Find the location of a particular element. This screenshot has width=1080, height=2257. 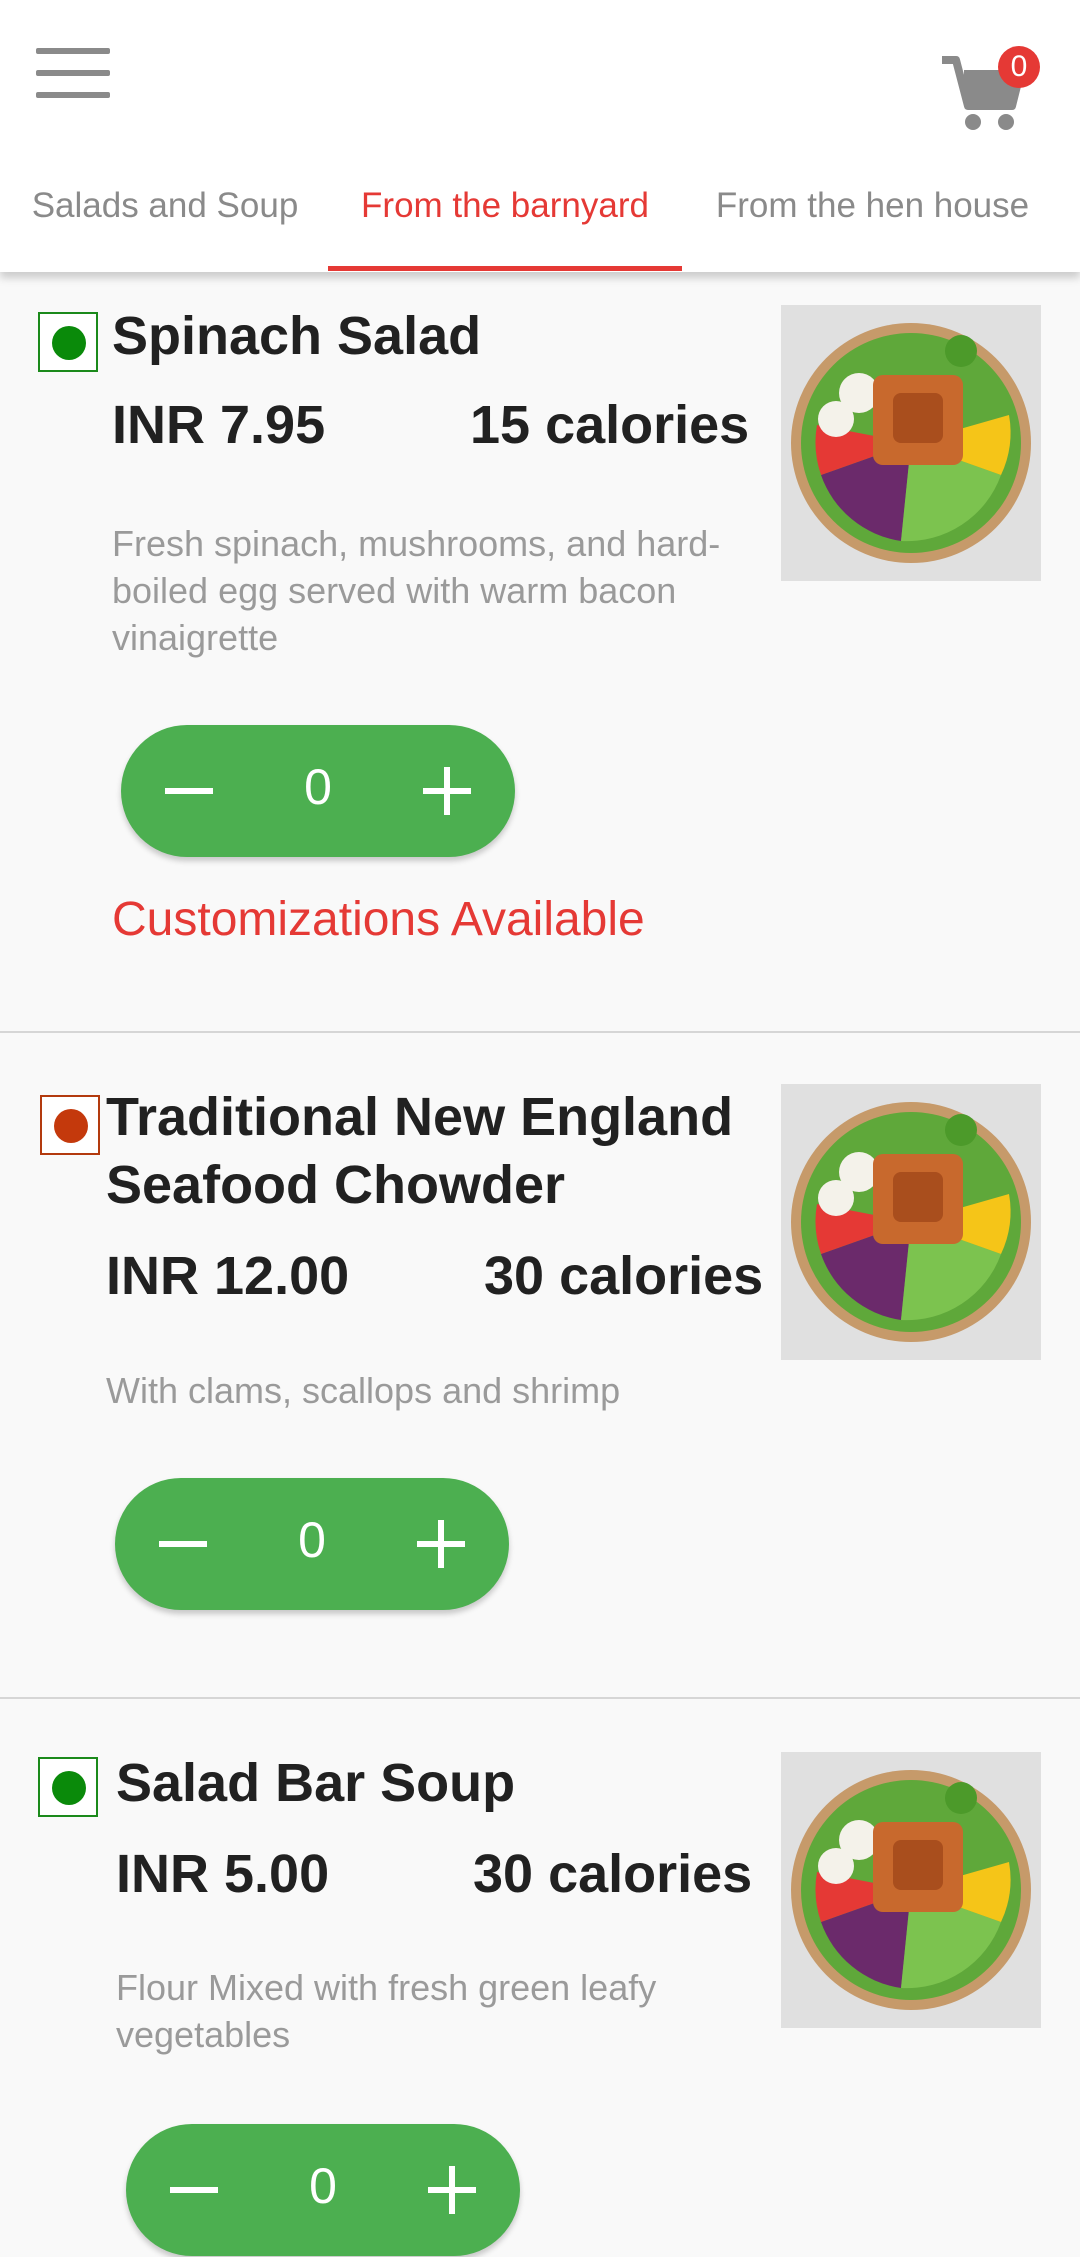

active-tab-indicator is located at coordinates (505, 268).